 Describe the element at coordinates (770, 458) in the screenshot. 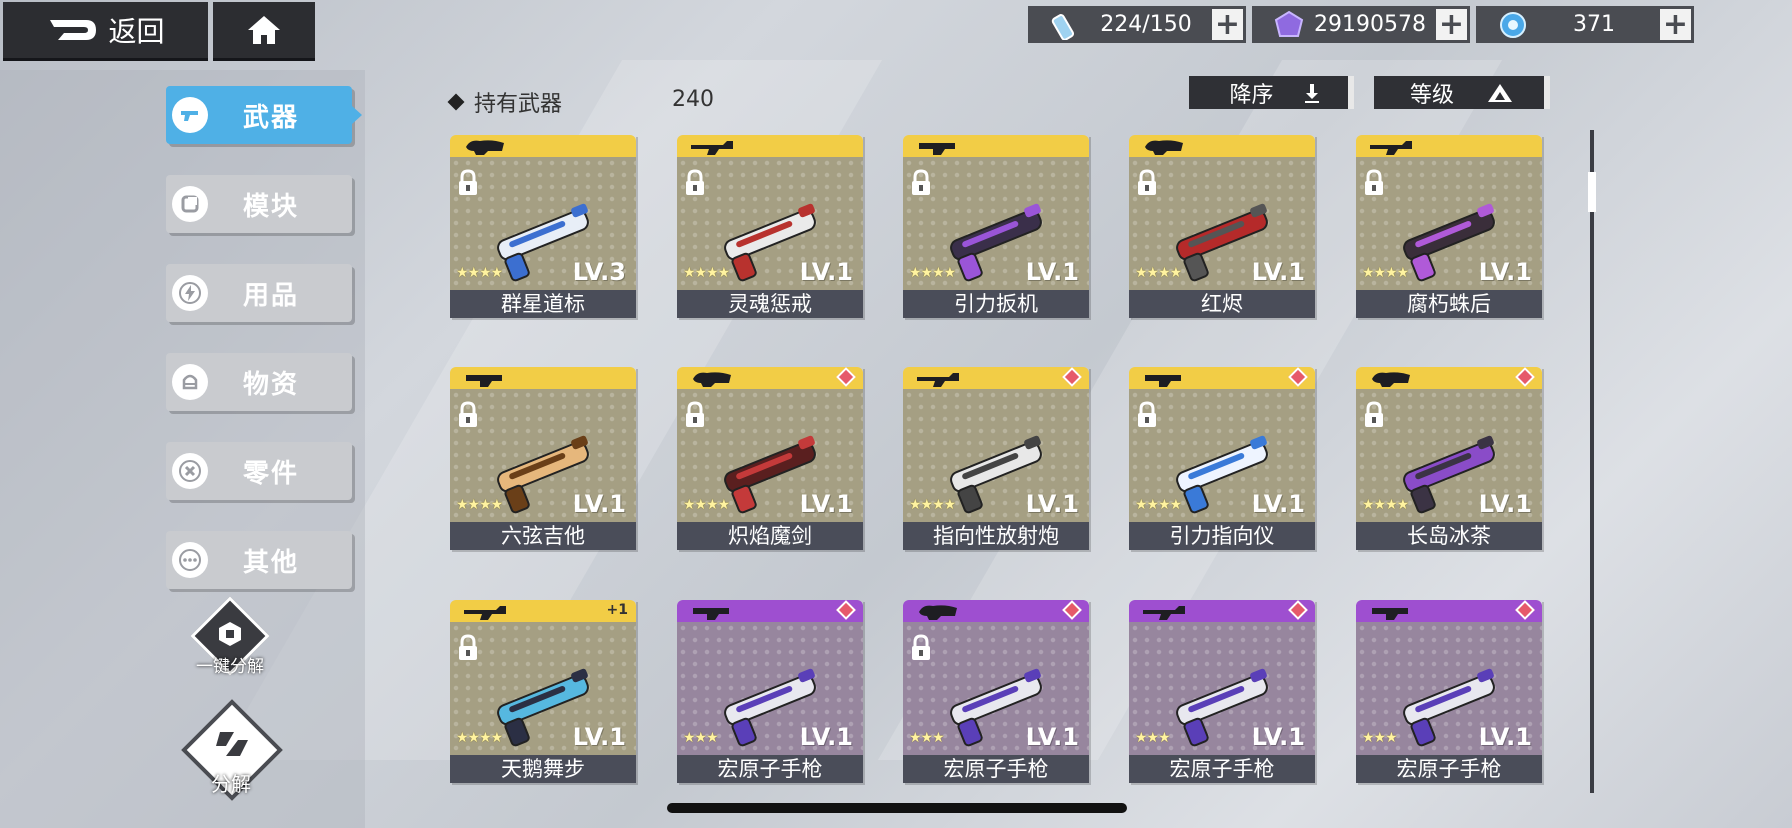

I see `weapon-card: ★★★★ LV.1 炽焰魔剑` at that location.